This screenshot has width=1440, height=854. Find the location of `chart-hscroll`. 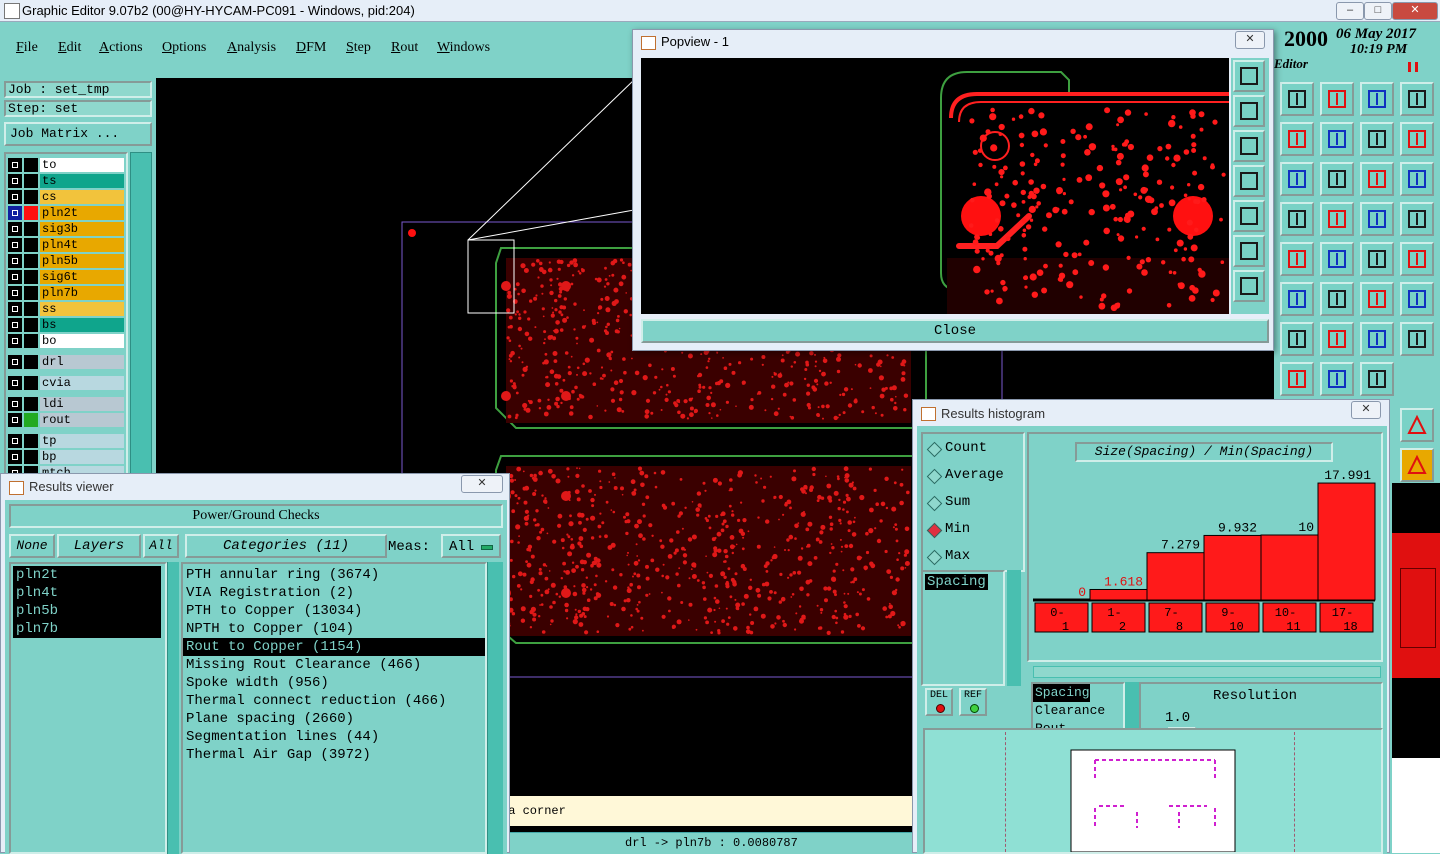

chart-hscroll is located at coordinates (1207, 672).